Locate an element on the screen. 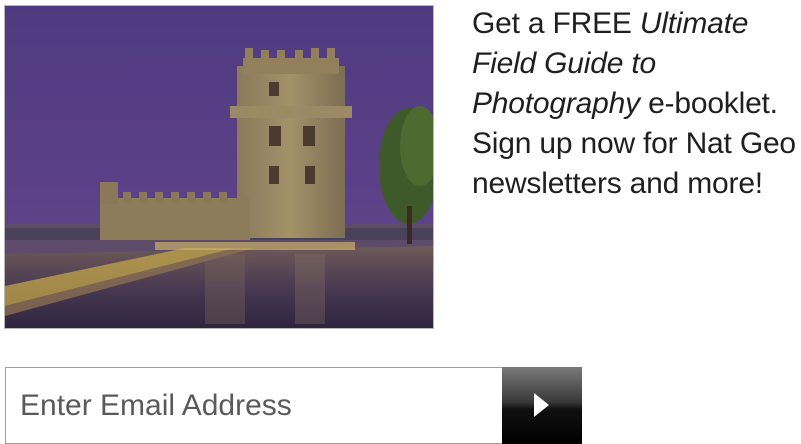  newsletter-signup-form is located at coordinates (293, 405).